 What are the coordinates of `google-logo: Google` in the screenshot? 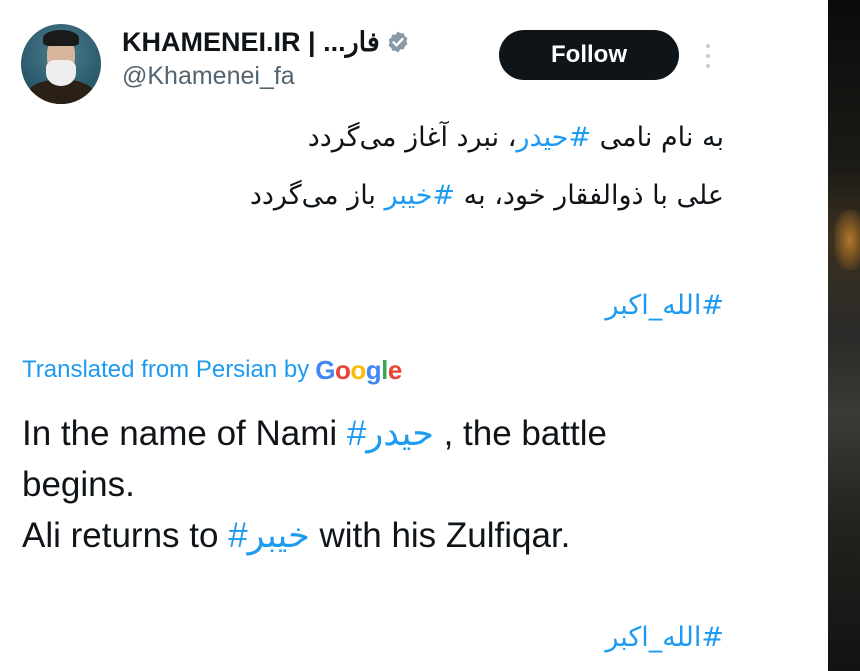 It's located at (358, 369).